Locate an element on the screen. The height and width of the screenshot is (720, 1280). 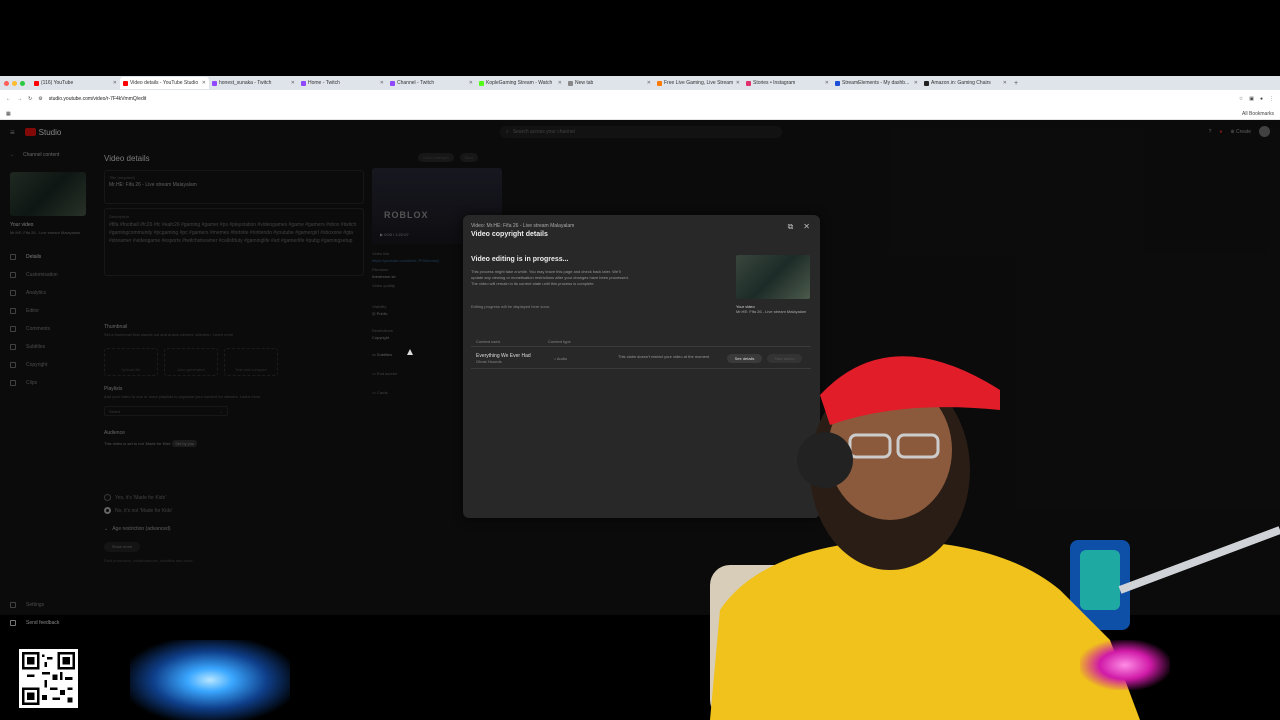
extensions-icon: ▣ is located at coordinates (1251, 99).